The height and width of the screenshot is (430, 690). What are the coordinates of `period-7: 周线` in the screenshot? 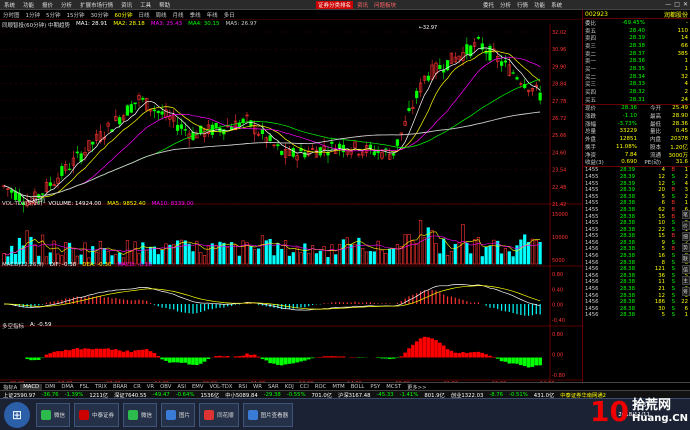 It's located at (161, 15).